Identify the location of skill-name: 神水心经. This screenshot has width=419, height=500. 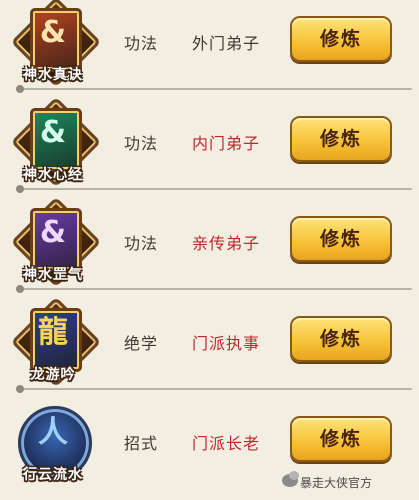
(53, 175).